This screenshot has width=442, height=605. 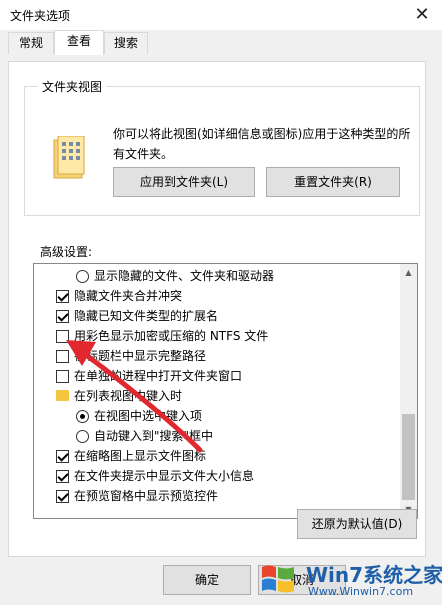 What do you see at coordinates (62, 476) in the screenshot?
I see `checkbox-file-size-tips` at bounding box center [62, 476].